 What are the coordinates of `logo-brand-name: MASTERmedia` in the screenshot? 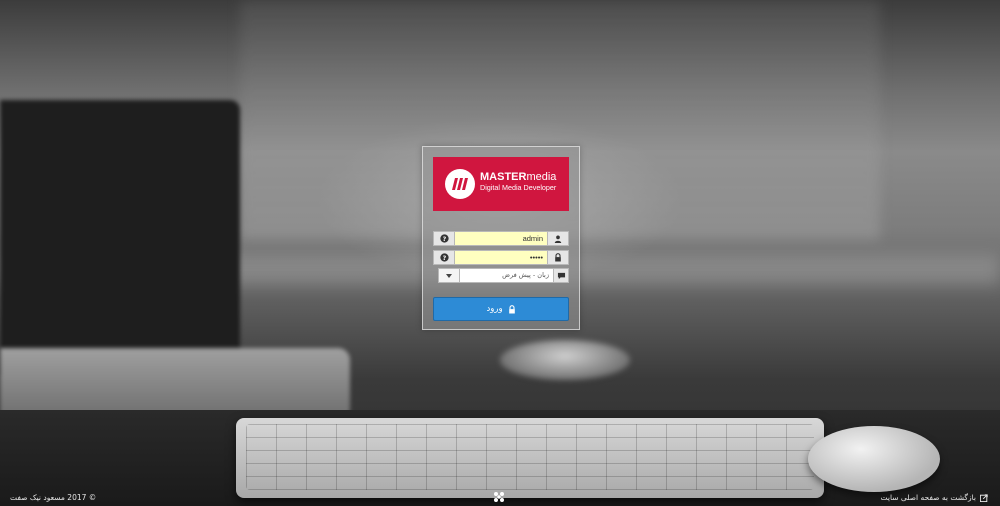 It's located at (518, 177).